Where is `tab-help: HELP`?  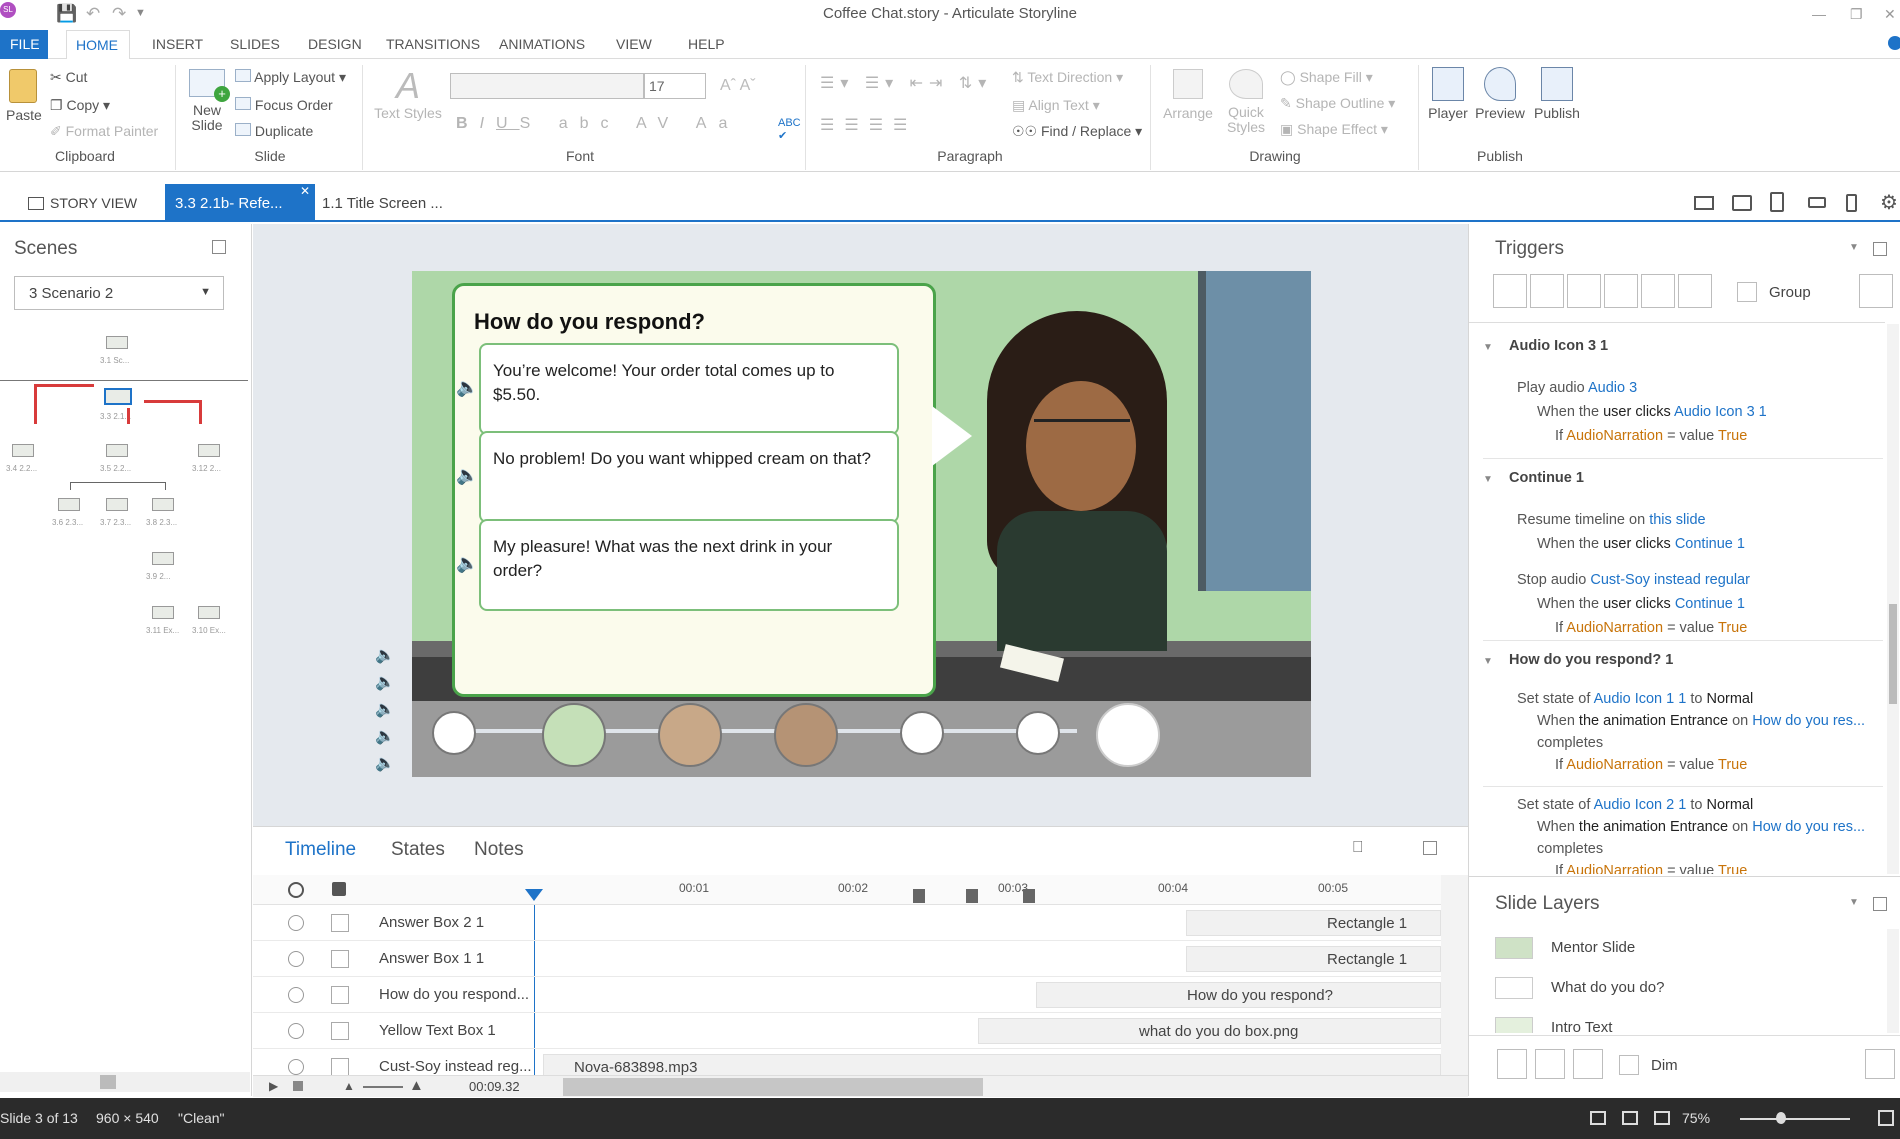
tab-help: HELP is located at coordinates (706, 44).